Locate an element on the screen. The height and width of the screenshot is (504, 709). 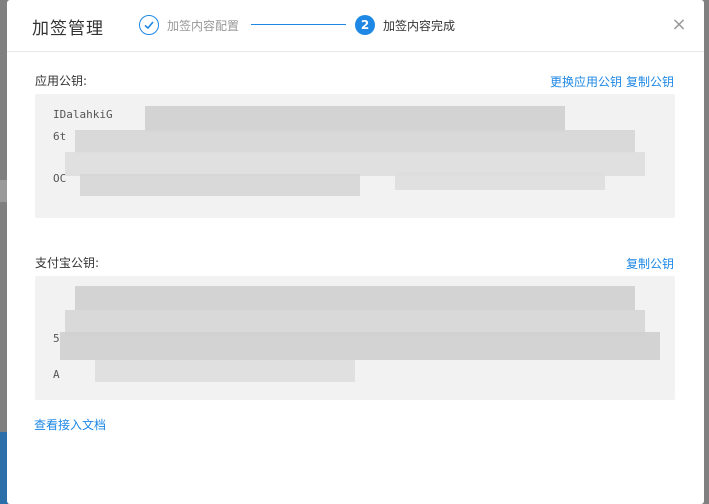
step-config: 加签内容配置 is located at coordinates (189, 25).